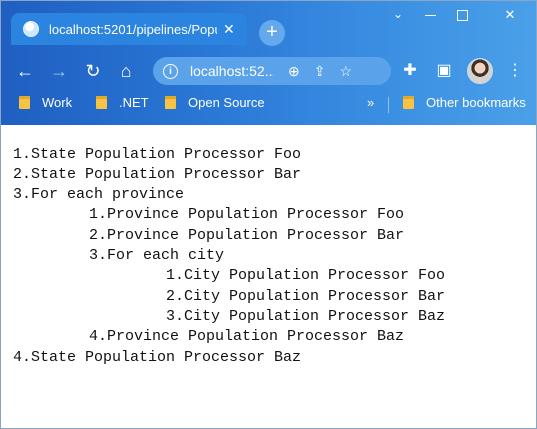  I want to click on new-tab-button: +, so click(272, 33).